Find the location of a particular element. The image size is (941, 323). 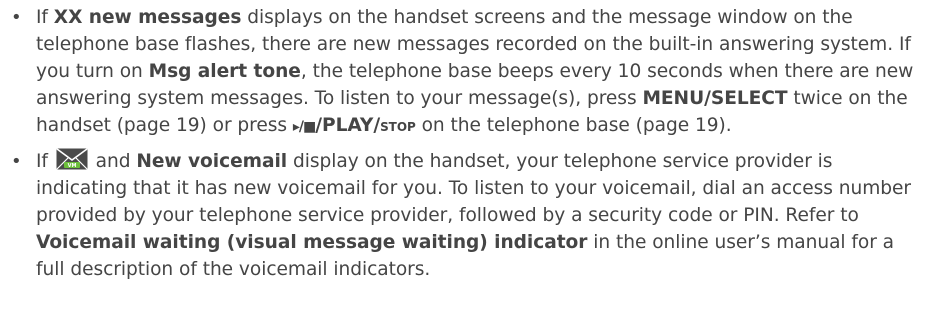

text: on the telephone base (page 19). is located at coordinates (573, 125).